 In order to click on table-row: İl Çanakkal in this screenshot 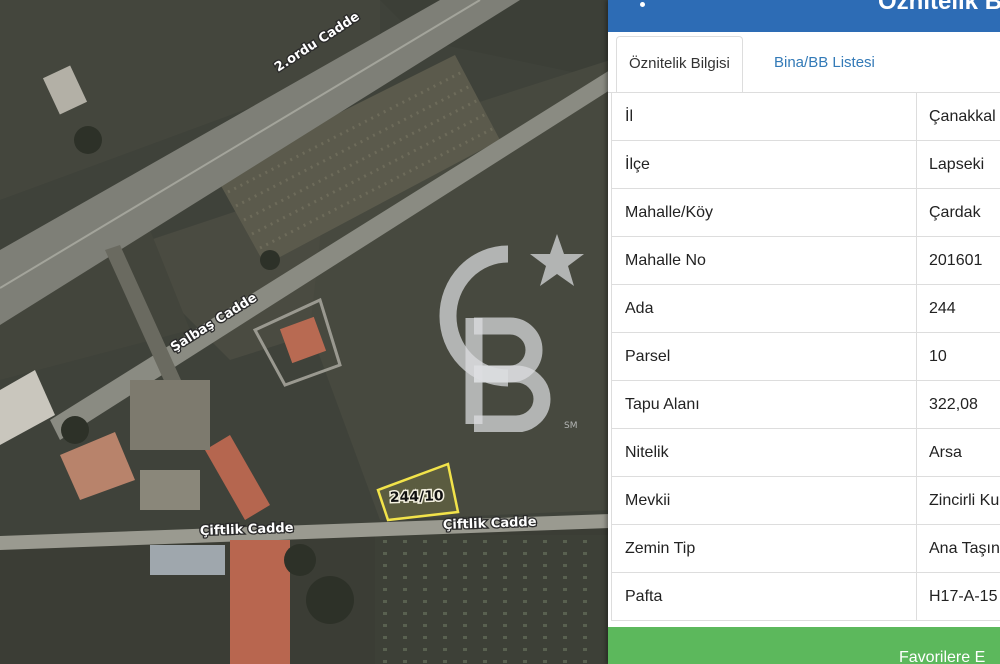, I will do `click(805, 116)`.